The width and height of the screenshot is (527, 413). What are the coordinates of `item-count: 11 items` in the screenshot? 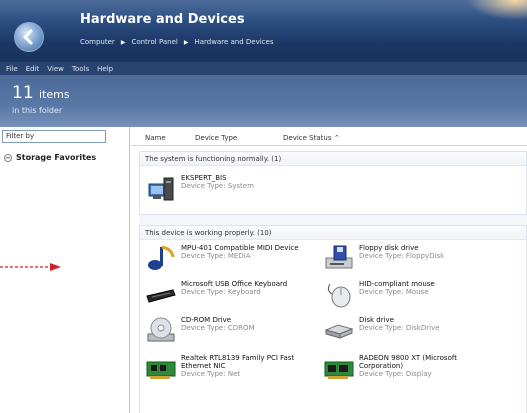 It's located at (41, 93).